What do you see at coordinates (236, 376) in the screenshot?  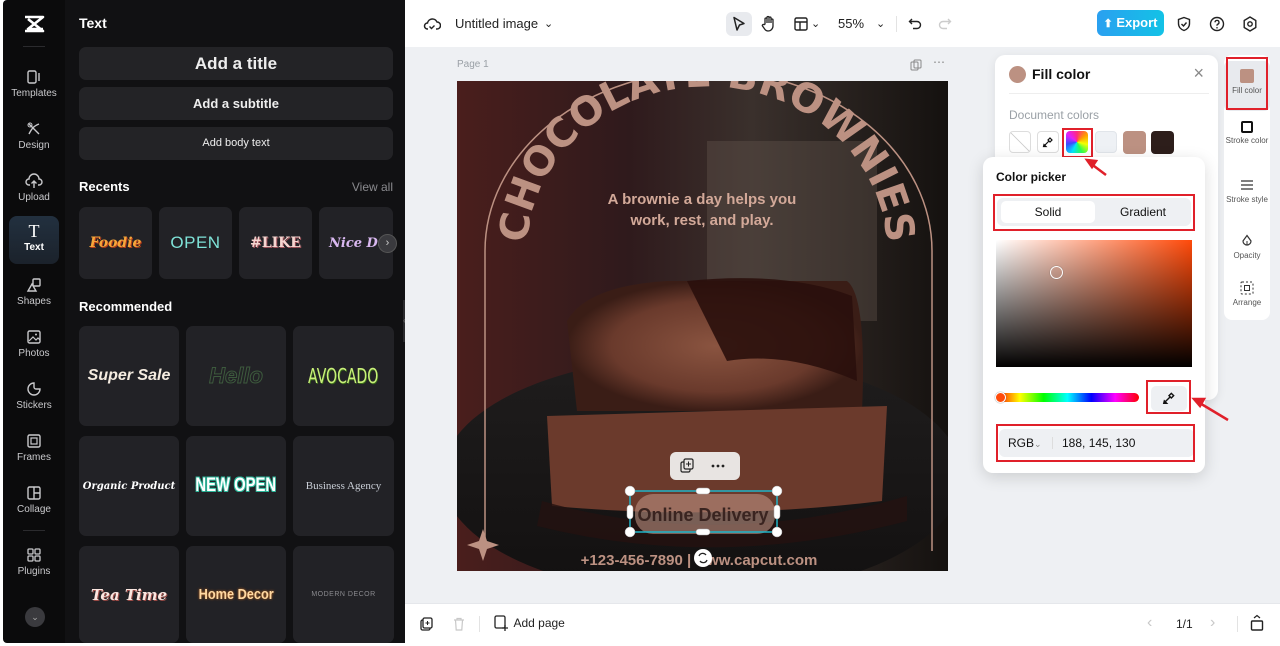 I see `recommended-text-style: Hello` at bounding box center [236, 376].